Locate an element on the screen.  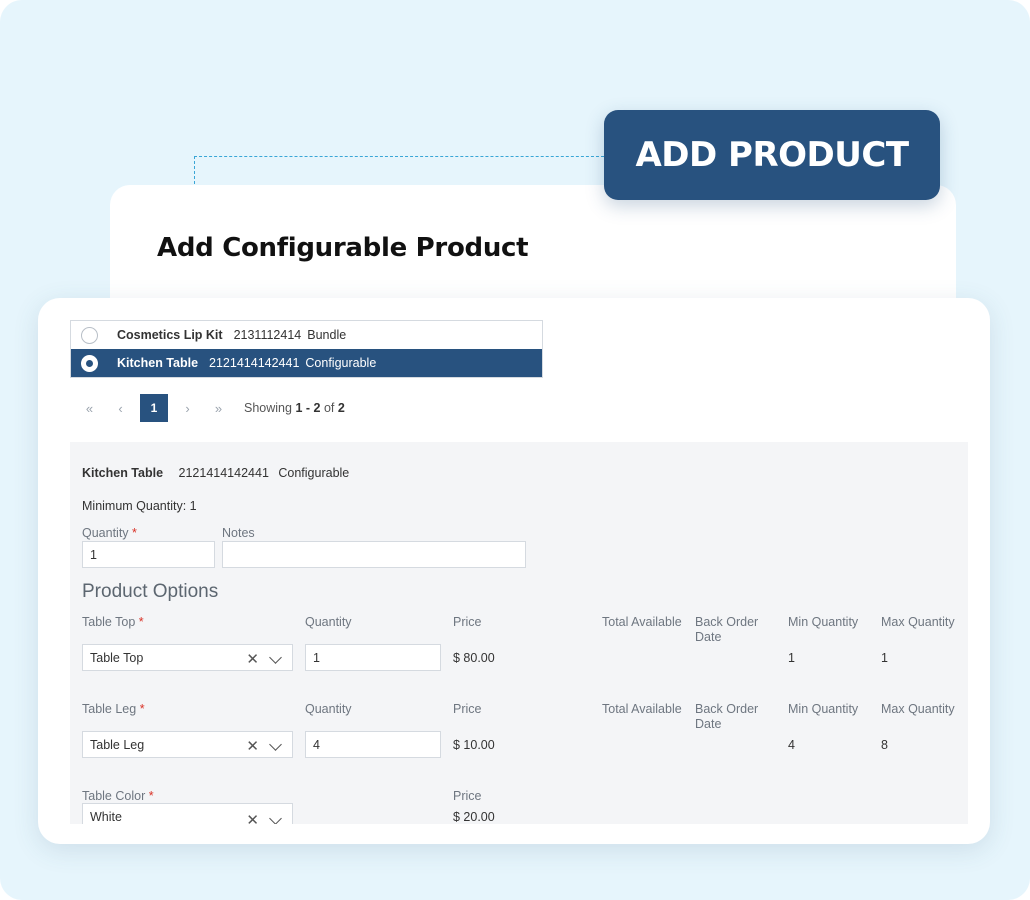
option-min-value: 1 is located at coordinates (791, 658).